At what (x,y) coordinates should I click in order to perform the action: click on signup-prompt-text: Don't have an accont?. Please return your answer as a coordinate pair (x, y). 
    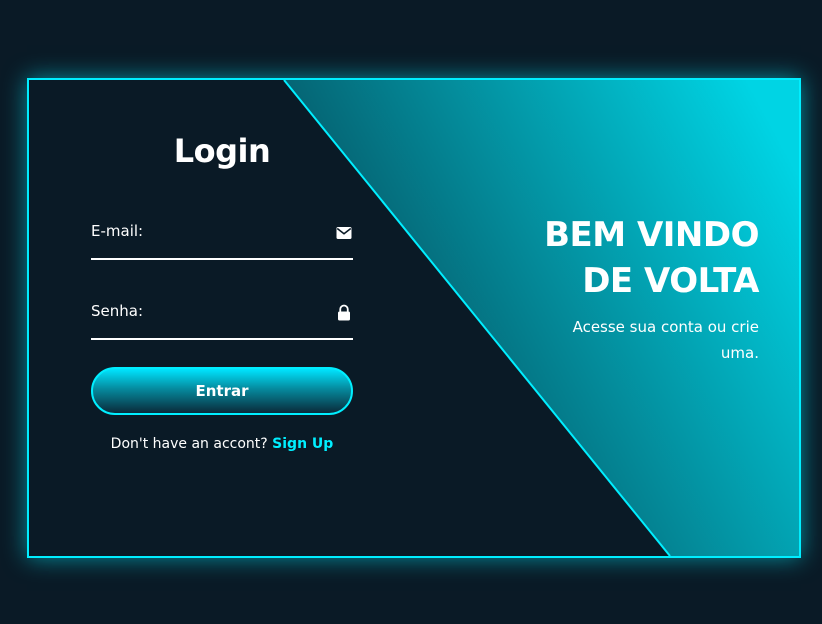
    Looking at the image, I should click on (189, 444).